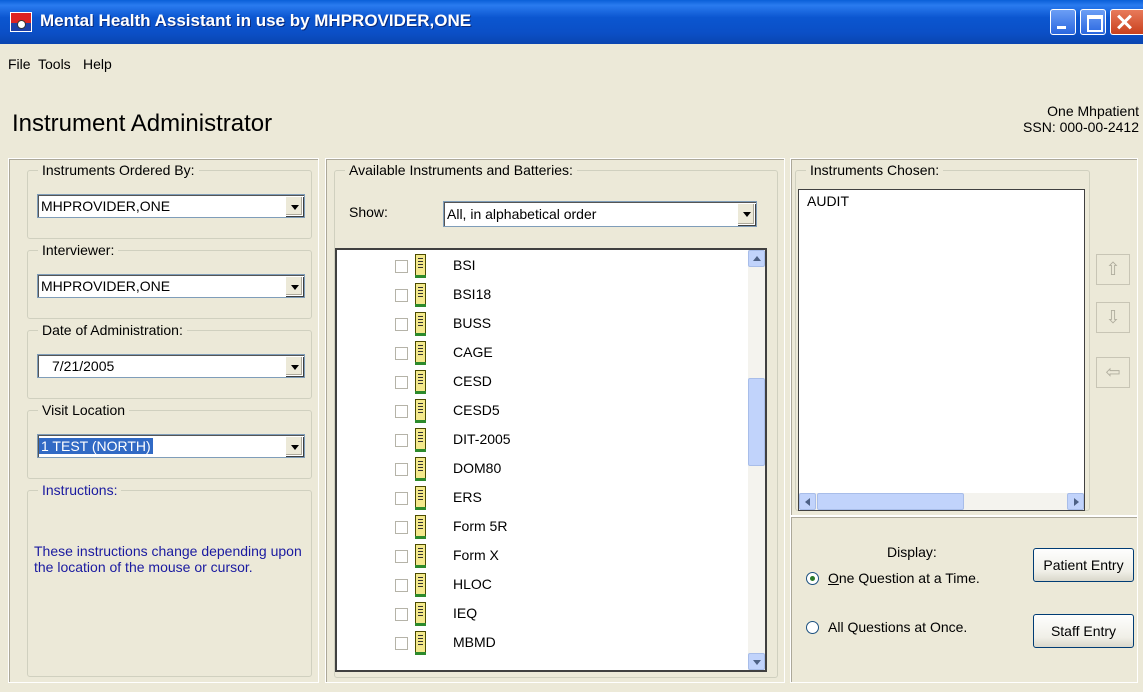  I want to click on list-item: BSI18, so click(575, 294).